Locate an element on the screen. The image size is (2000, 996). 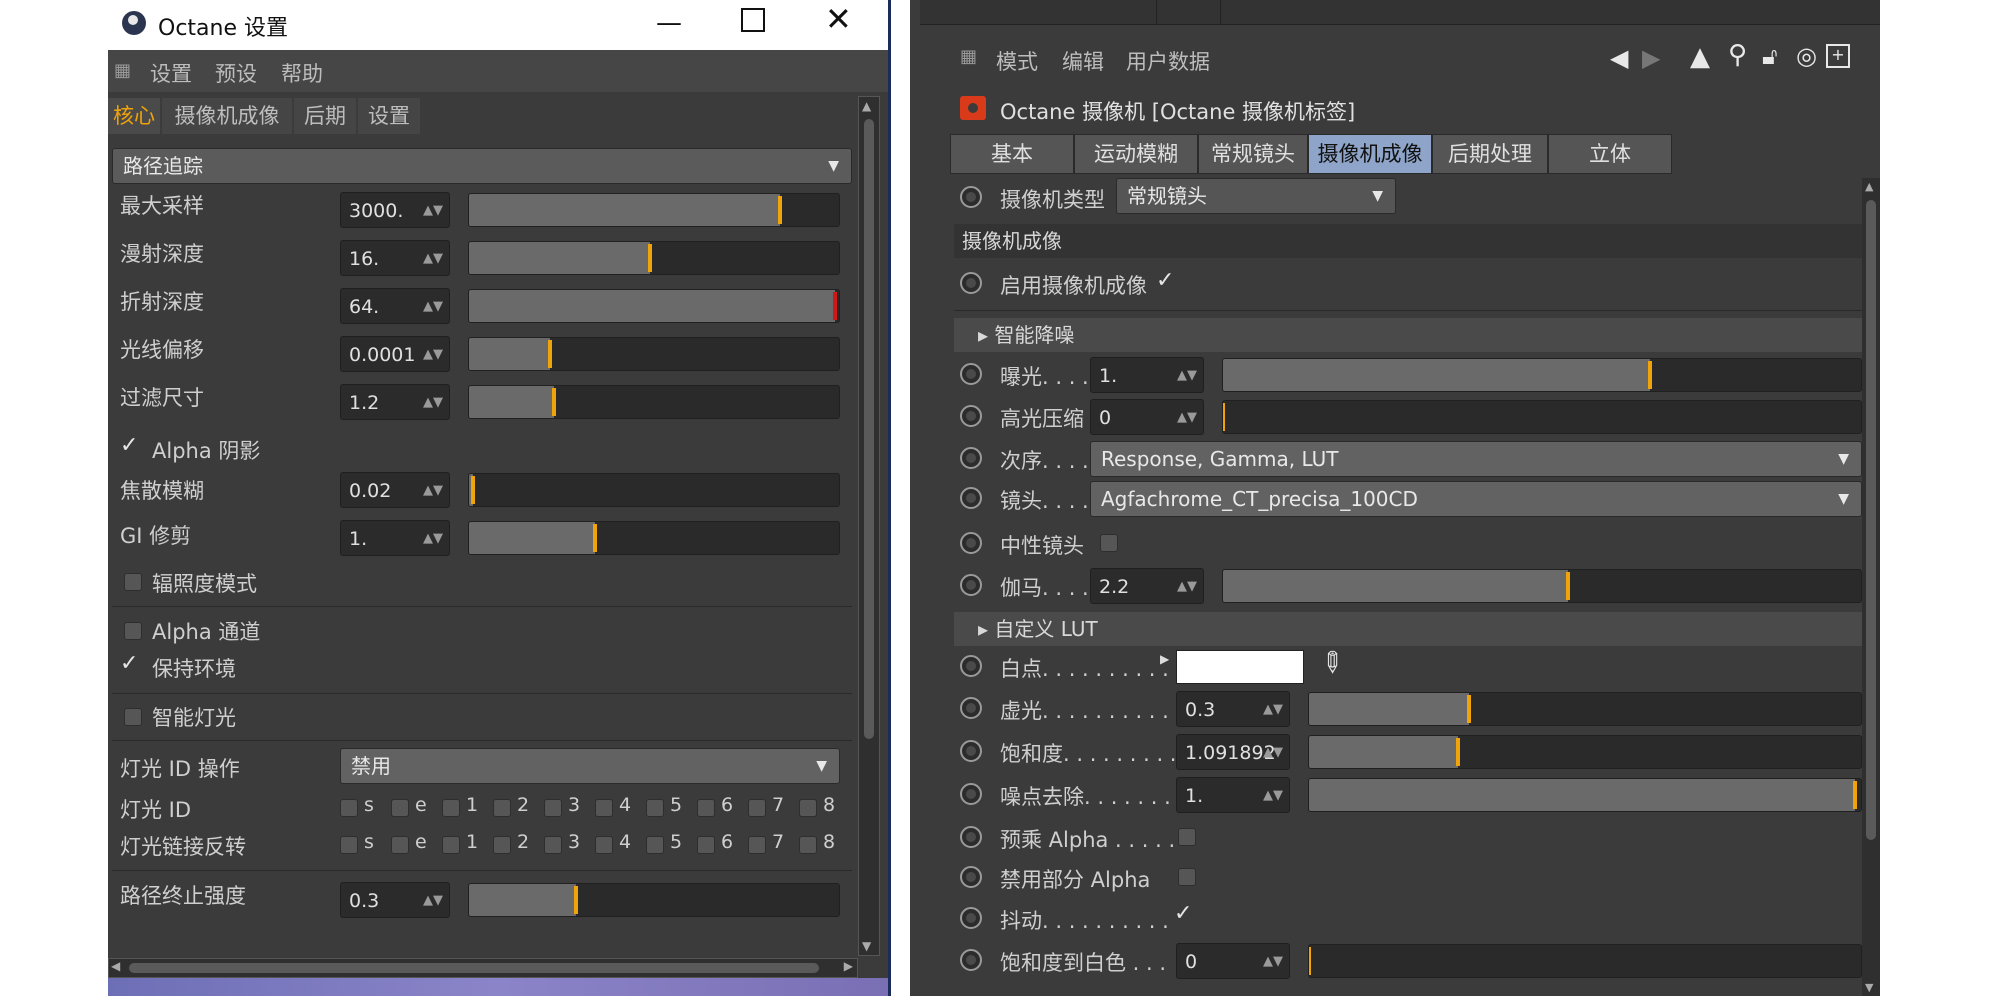
tab-post: 后期 is located at coordinates (325, 116).